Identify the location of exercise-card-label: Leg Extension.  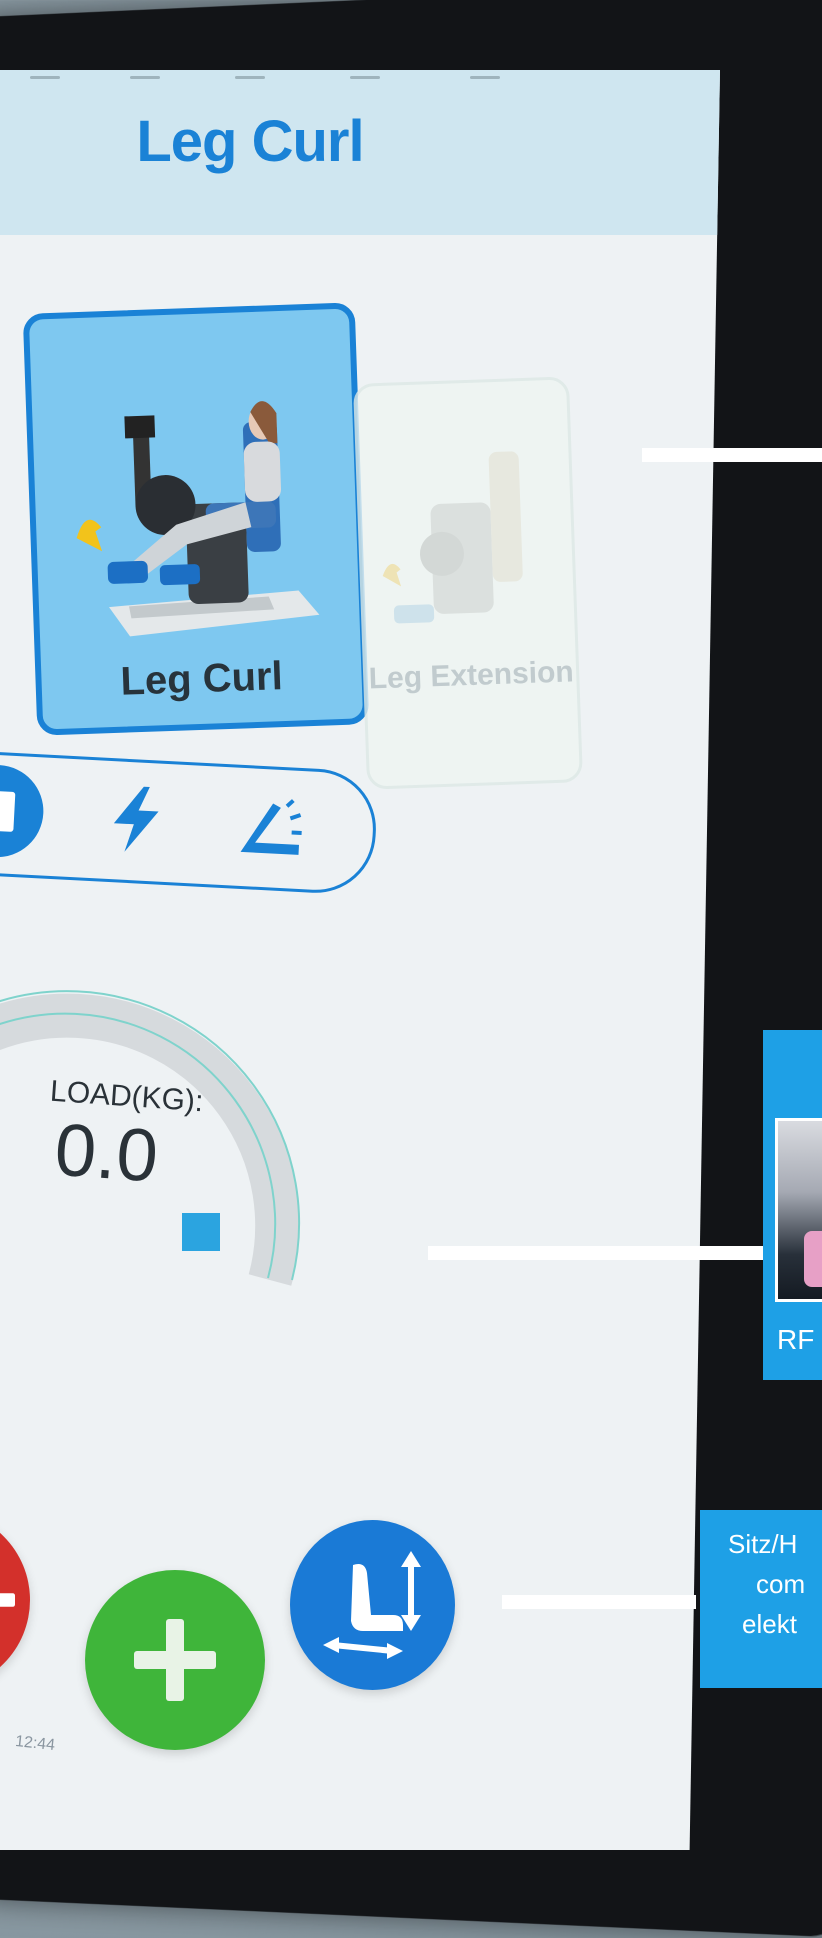
(471, 675).